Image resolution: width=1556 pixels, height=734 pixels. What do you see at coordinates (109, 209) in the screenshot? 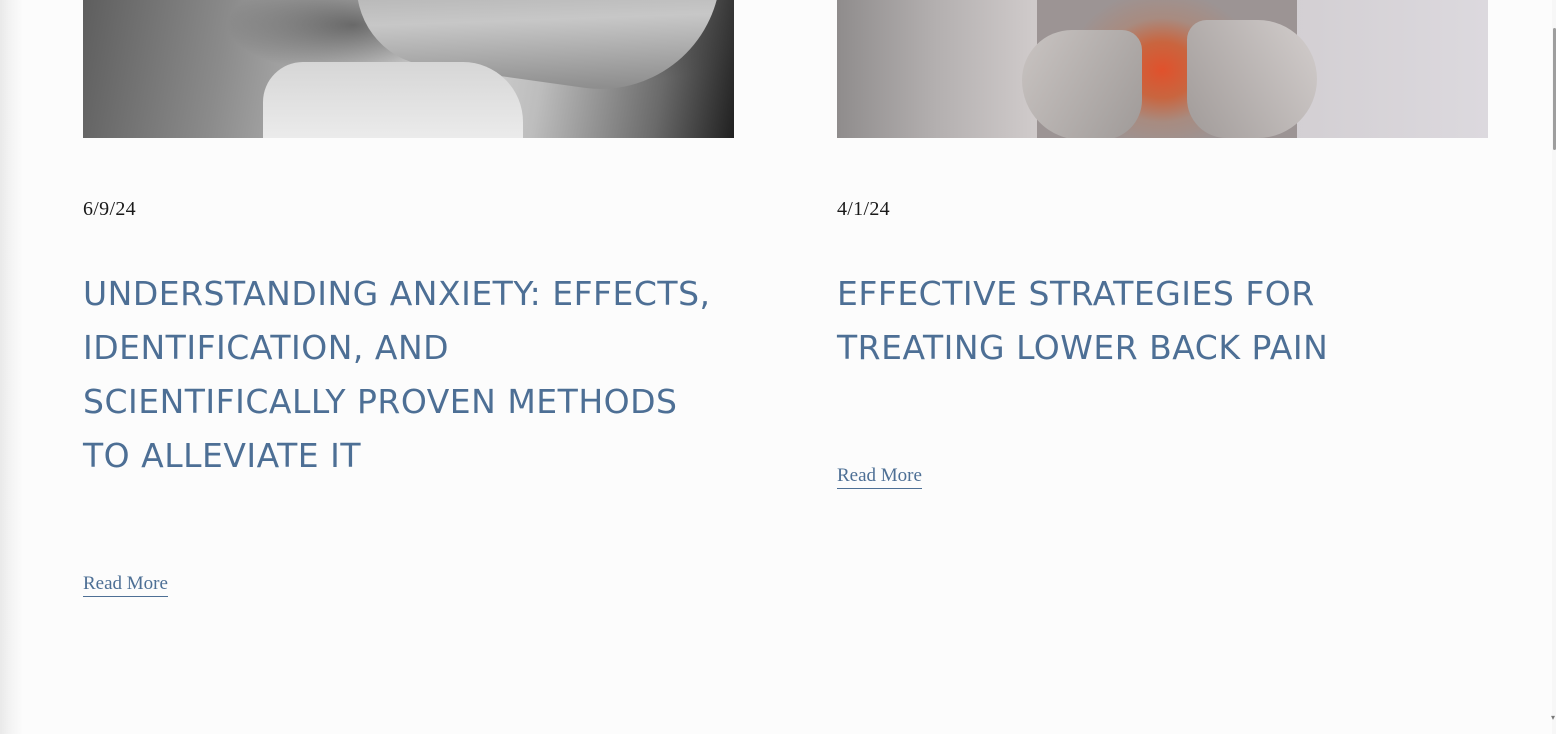
I see `post-date: 6/9/24` at bounding box center [109, 209].